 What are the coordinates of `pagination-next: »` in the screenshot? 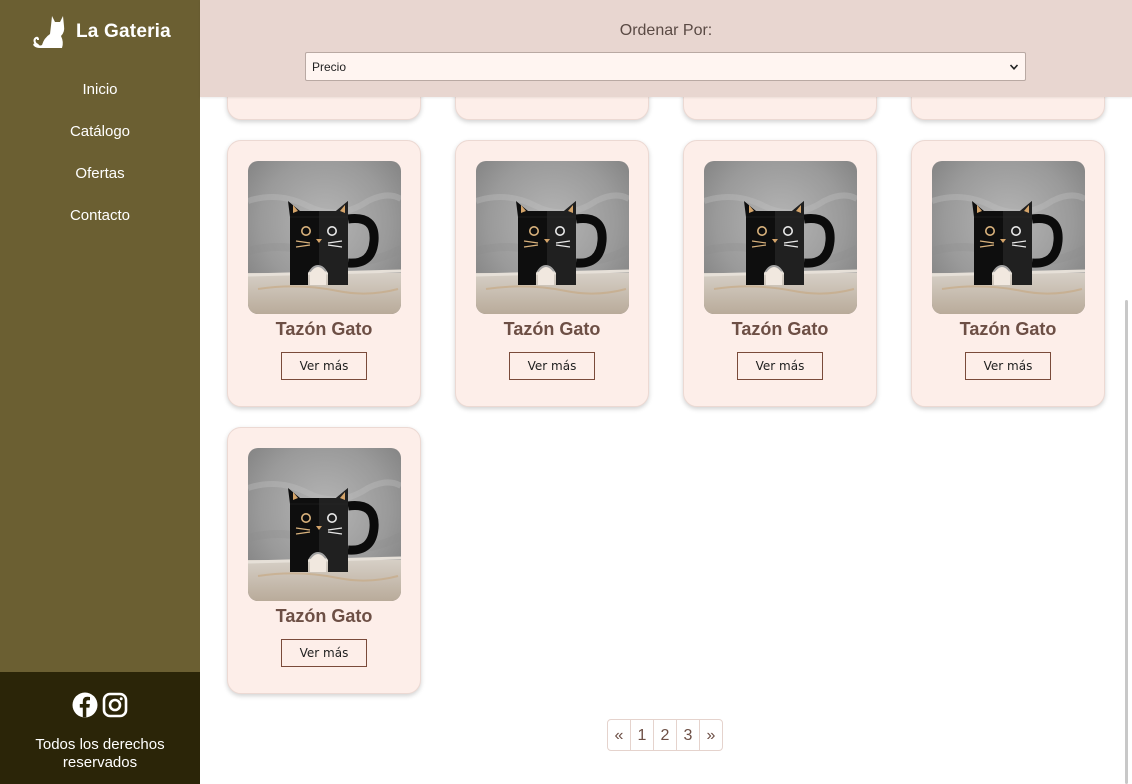 It's located at (711, 735).